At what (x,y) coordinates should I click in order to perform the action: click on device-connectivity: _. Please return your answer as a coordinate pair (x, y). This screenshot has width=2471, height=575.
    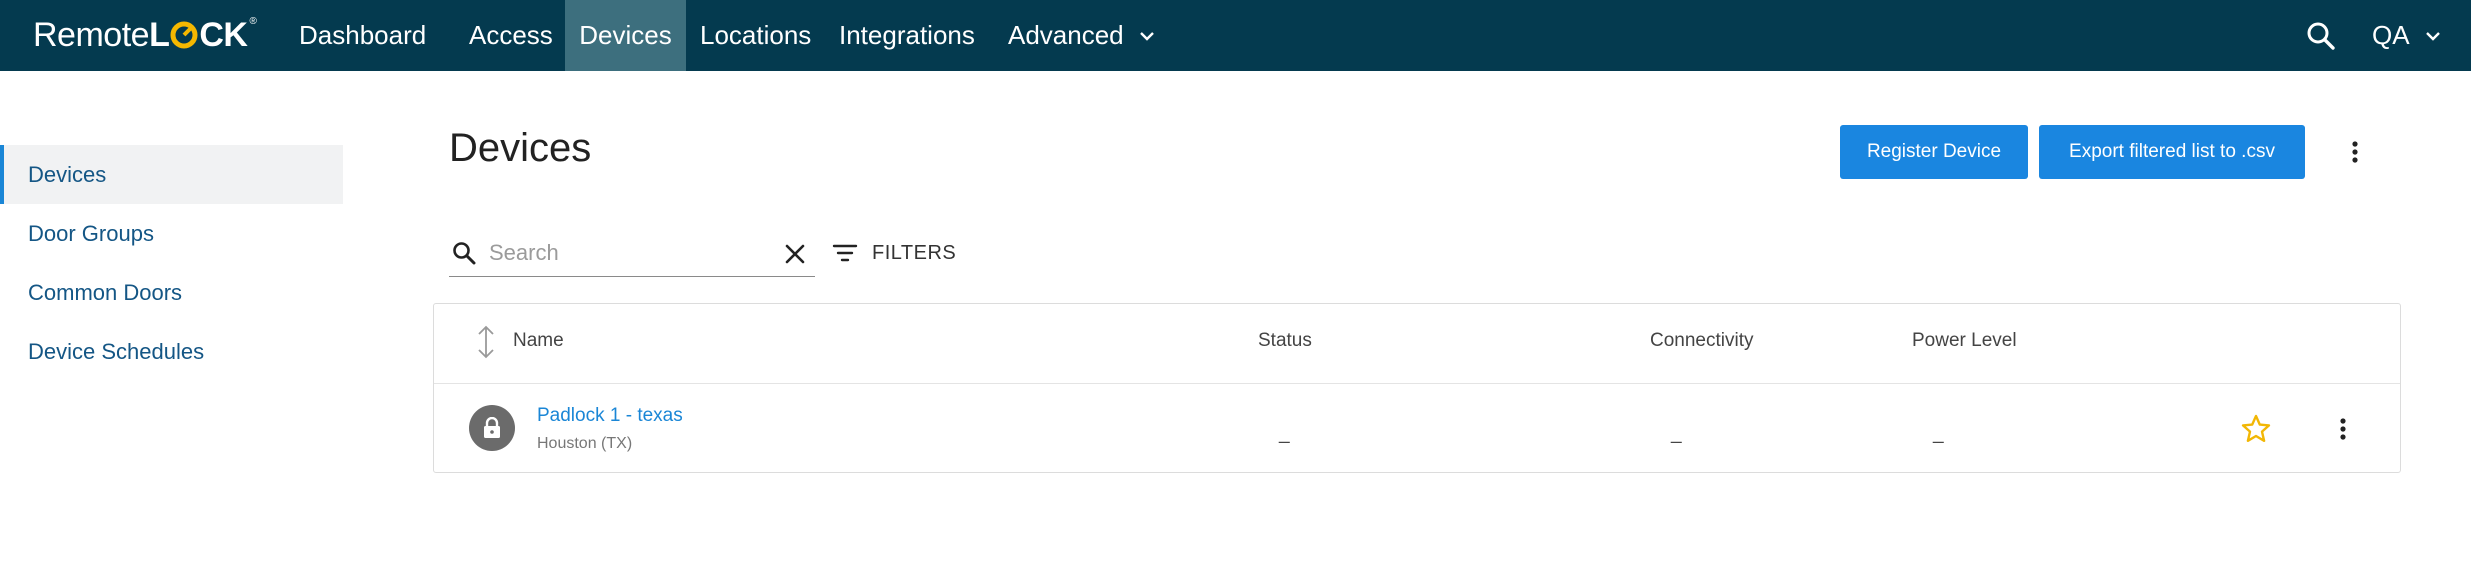
    Looking at the image, I should click on (1676, 433).